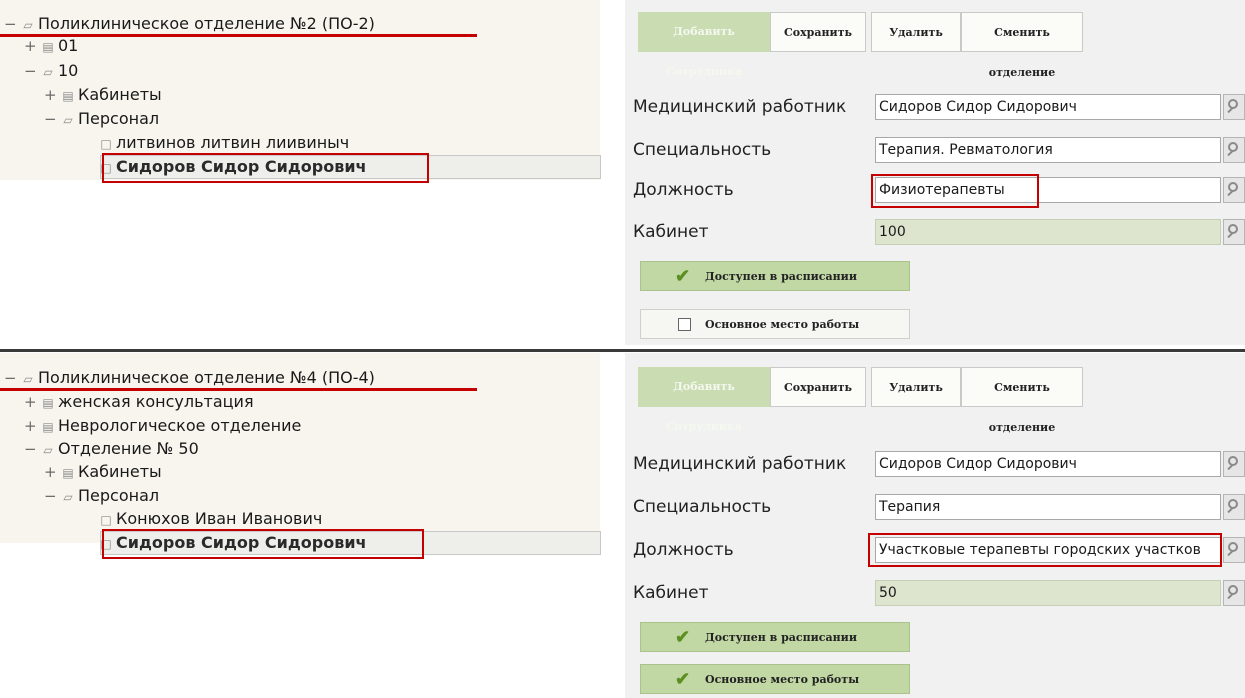 The image size is (1245, 698). I want to click on tree-node-label: Поликлиническое отделение №2 (ПО-2), so click(206, 23).